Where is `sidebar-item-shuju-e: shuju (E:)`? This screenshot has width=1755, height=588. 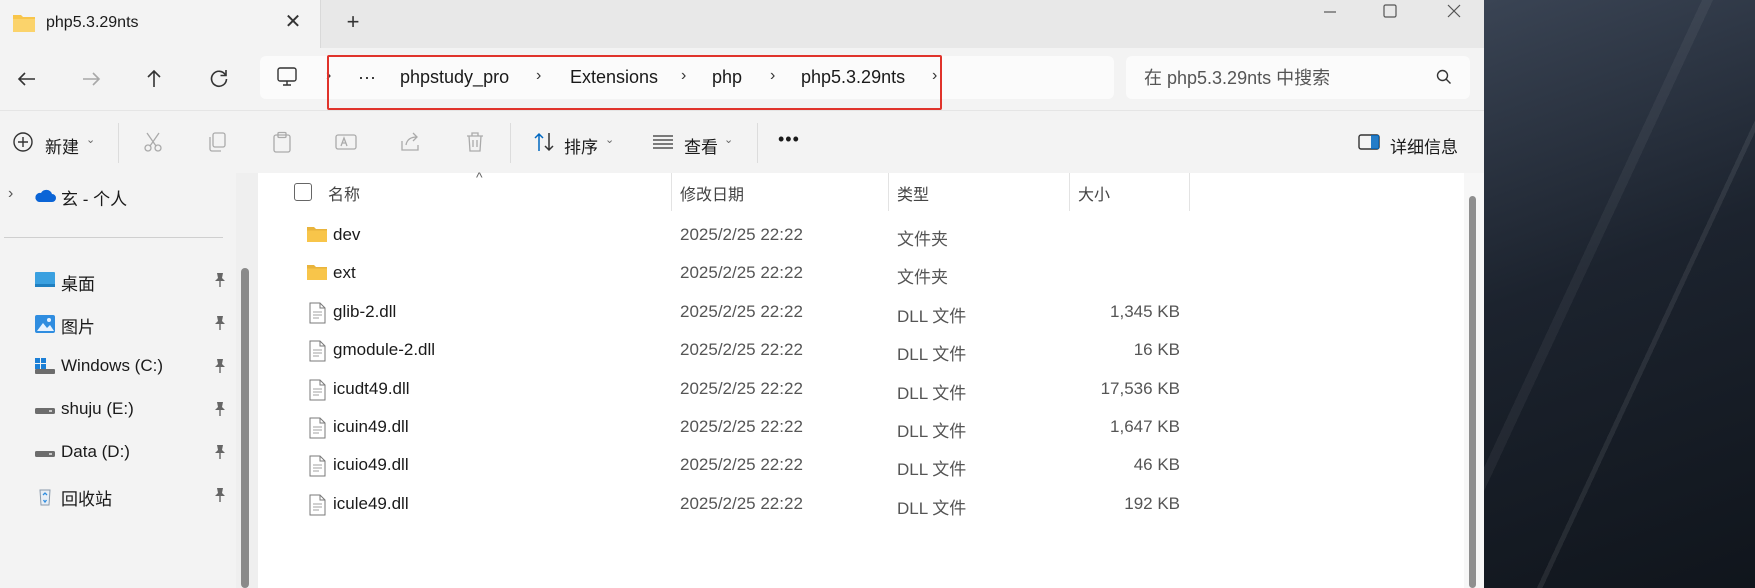
sidebar-item-shuju-e: shuju (E:) is located at coordinates (118, 409).